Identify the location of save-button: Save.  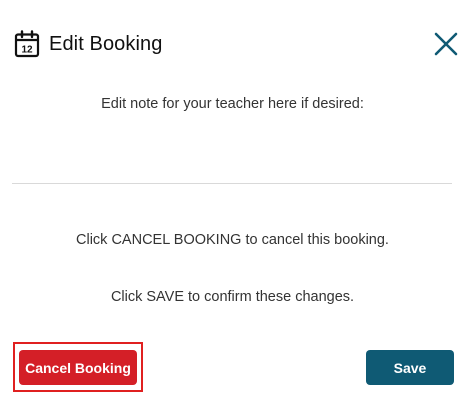
(410, 367).